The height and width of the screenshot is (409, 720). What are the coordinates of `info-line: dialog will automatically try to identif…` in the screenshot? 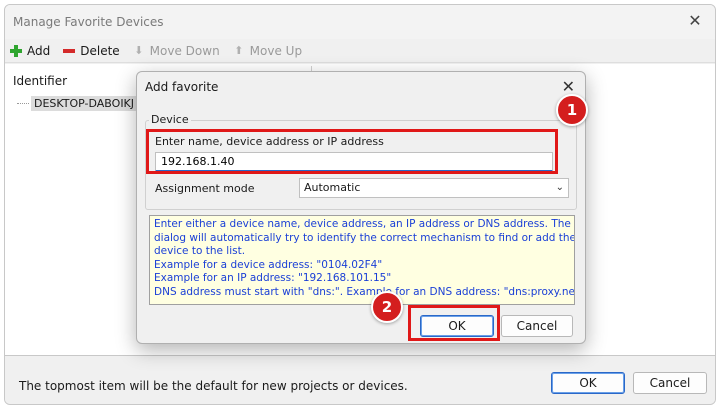 It's located at (364, 237).